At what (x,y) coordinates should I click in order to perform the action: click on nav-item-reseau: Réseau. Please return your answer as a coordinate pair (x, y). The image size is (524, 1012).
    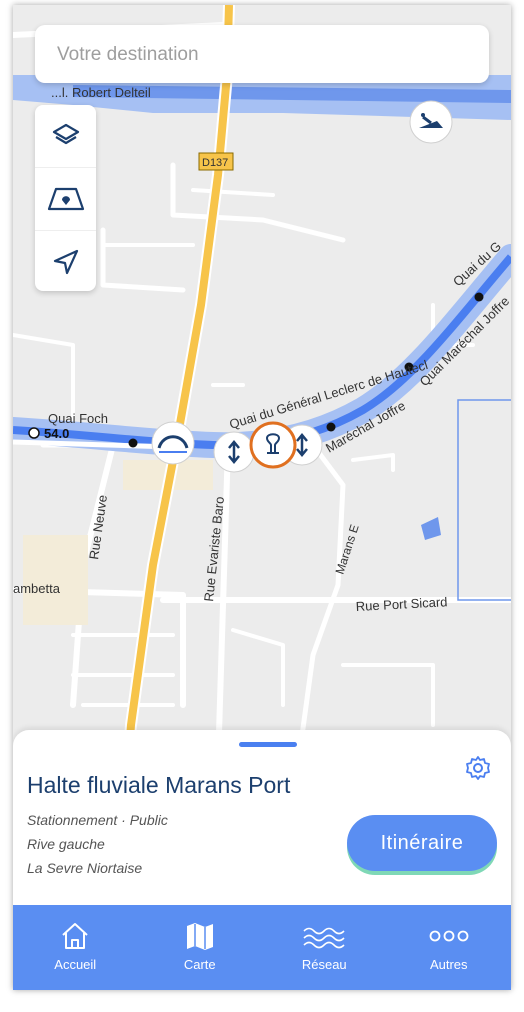
    Looking at the image, I should click on (324, 947).